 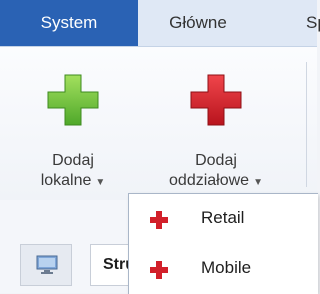 I want to click on menu-item-label: Retail, so click(x=223, y=217).